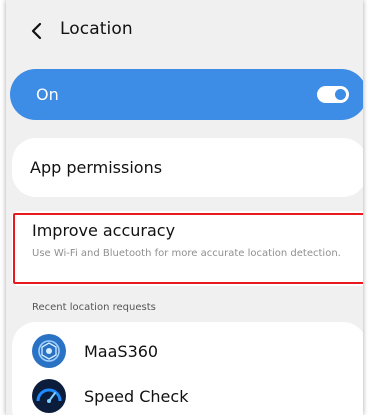 The image size is (369, 415). I want to click on location-toggle-label: On, so click(47, 94).